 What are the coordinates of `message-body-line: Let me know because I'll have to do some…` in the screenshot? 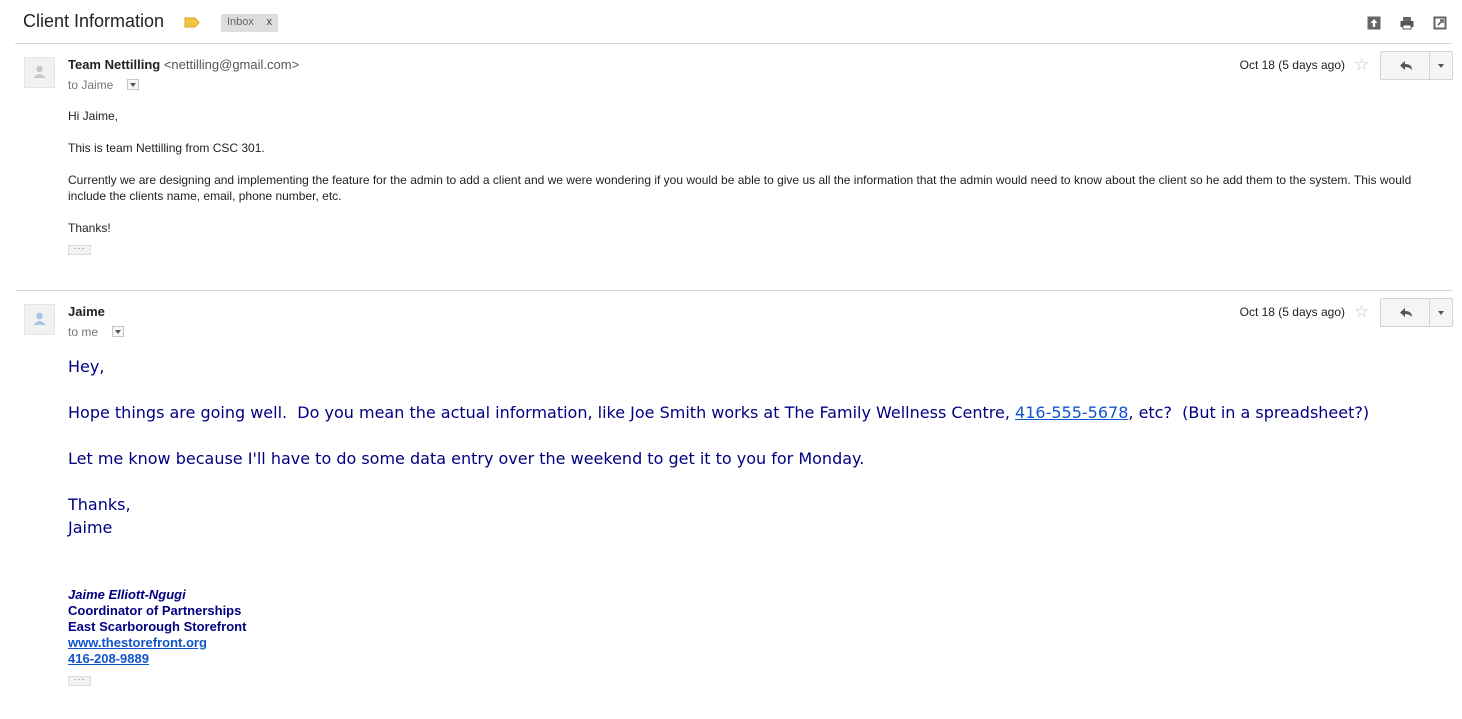 It's located at (466, 458).